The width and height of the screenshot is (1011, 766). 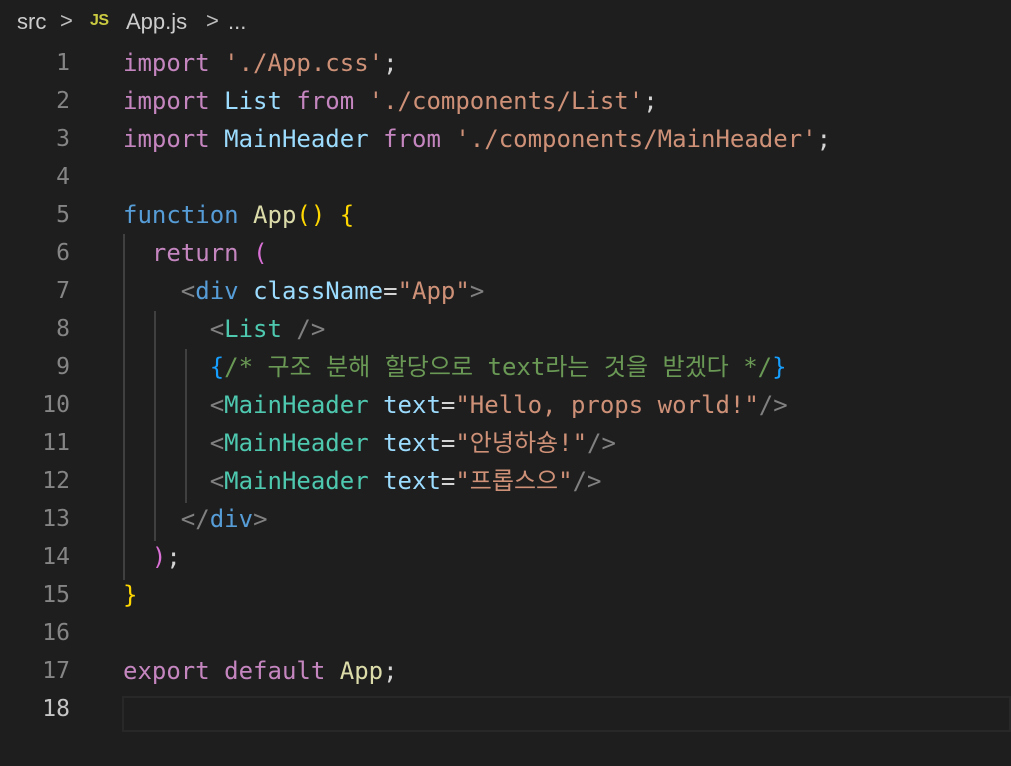 I want to click on code-text: return (, so click(x=195, y=253).